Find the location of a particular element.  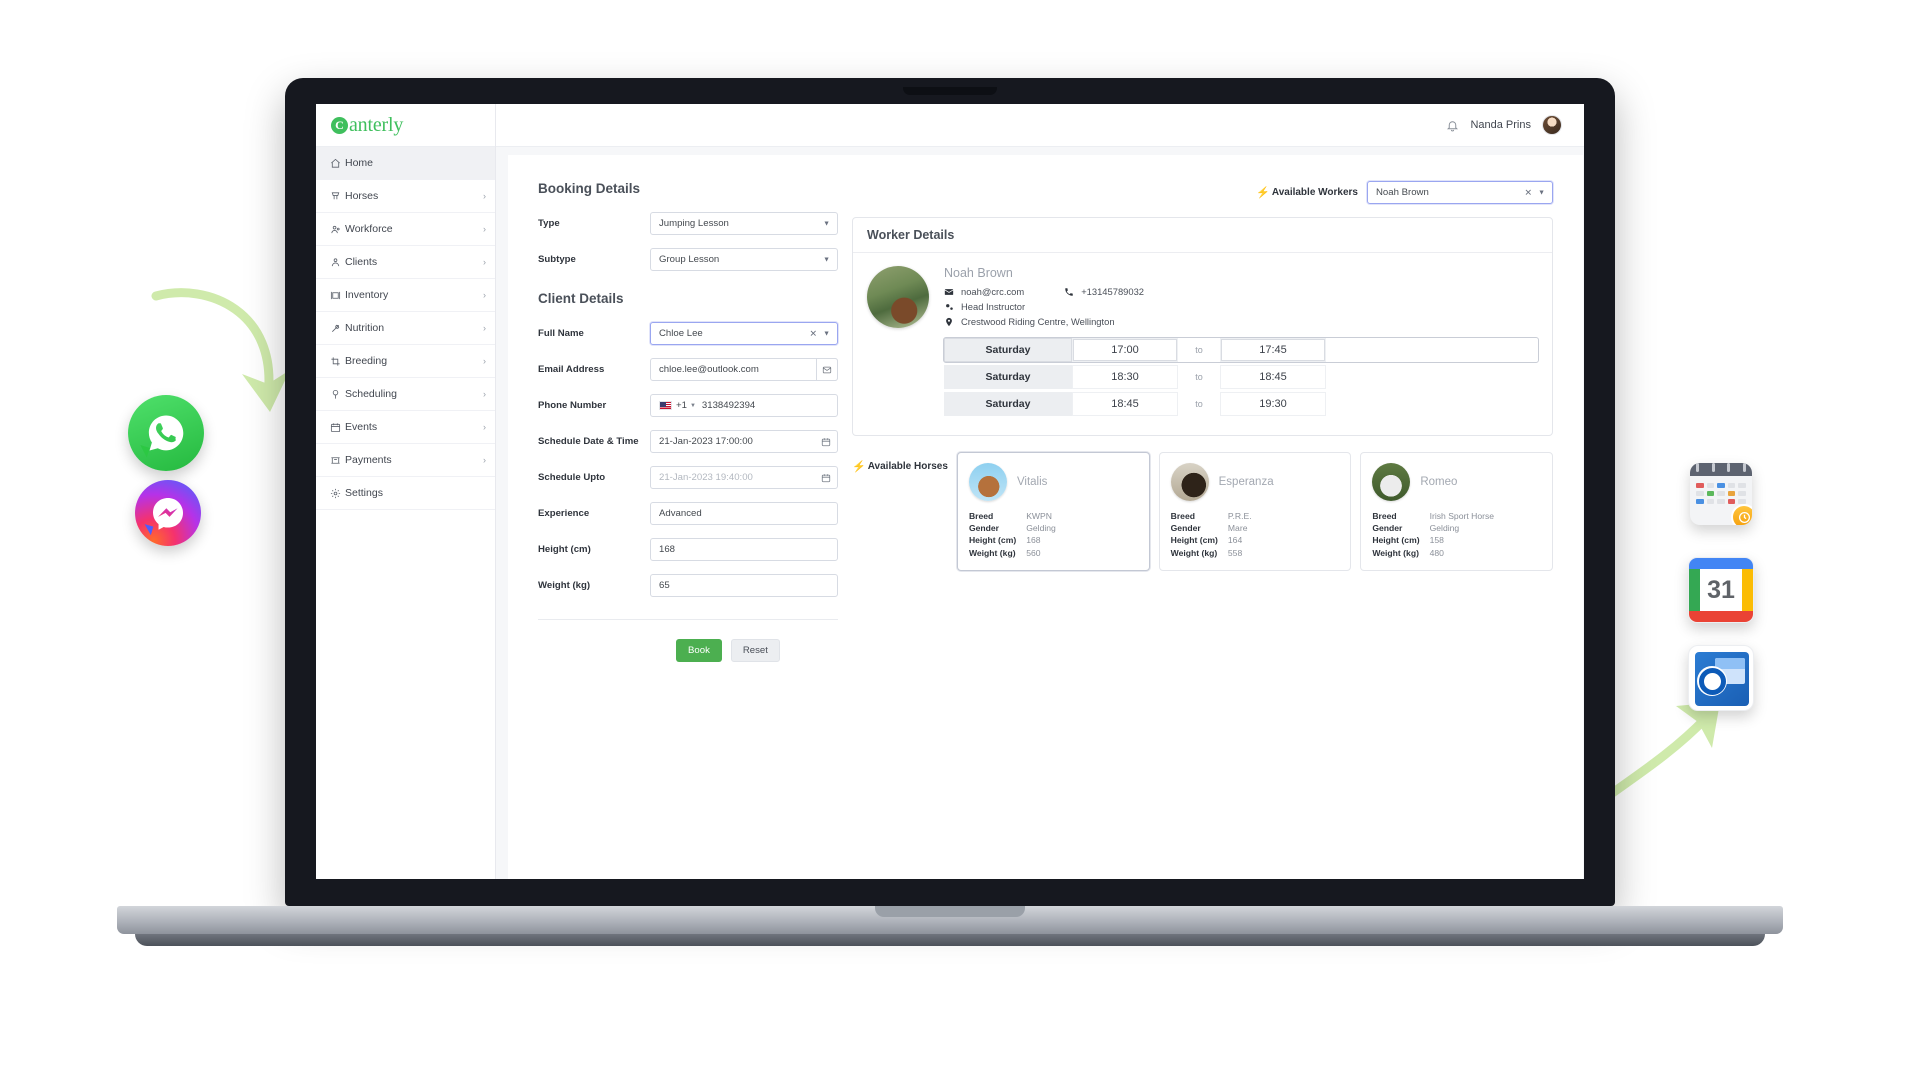

slot-from: 18:30 is located at coordinates (1125, 377).